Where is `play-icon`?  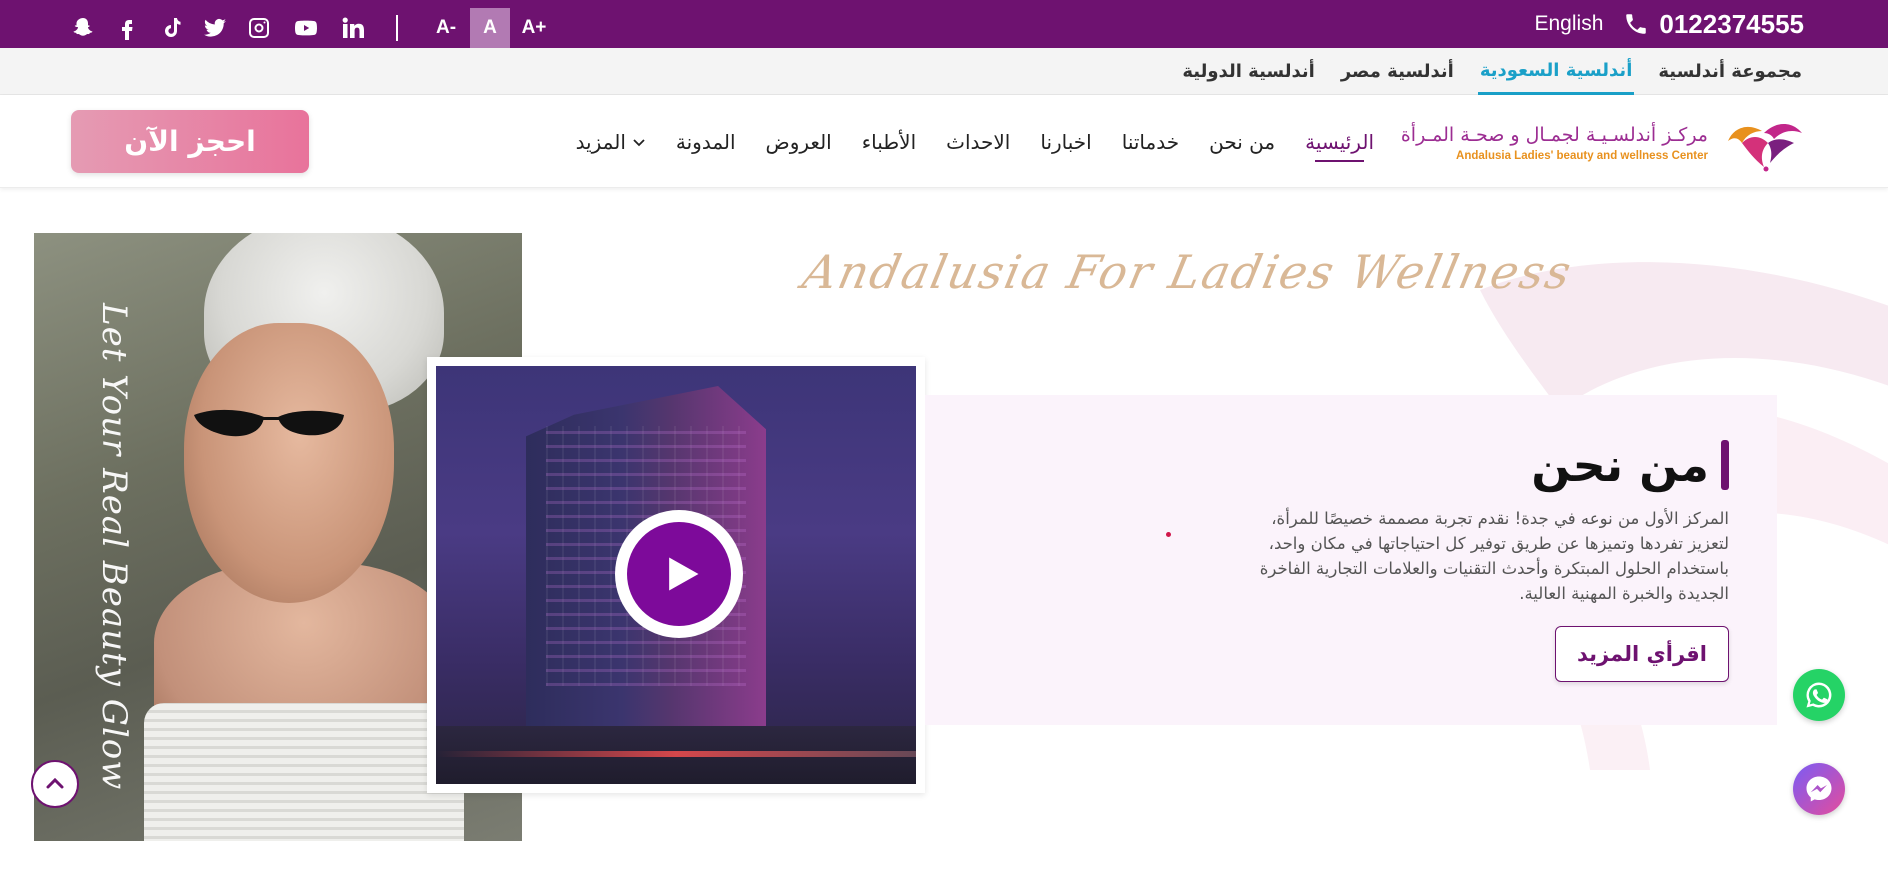
play-icon is located at coordinates (684, 574).